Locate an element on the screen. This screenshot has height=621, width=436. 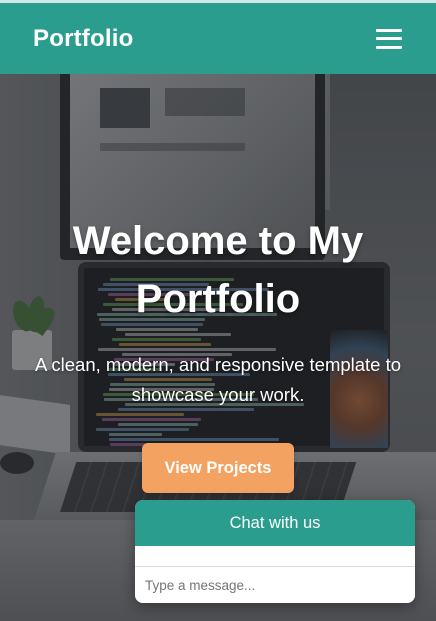
chat-message-area is located at coordinates (275, 556).